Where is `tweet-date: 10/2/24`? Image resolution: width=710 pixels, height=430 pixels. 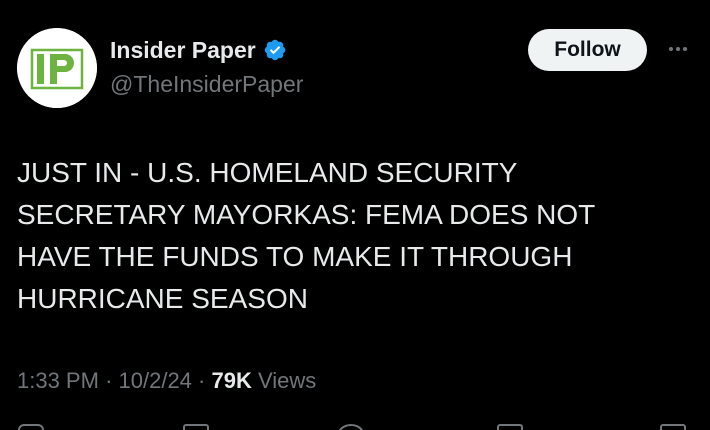 tweet-date: 10/2/24 is located at coordinates (155, 380).